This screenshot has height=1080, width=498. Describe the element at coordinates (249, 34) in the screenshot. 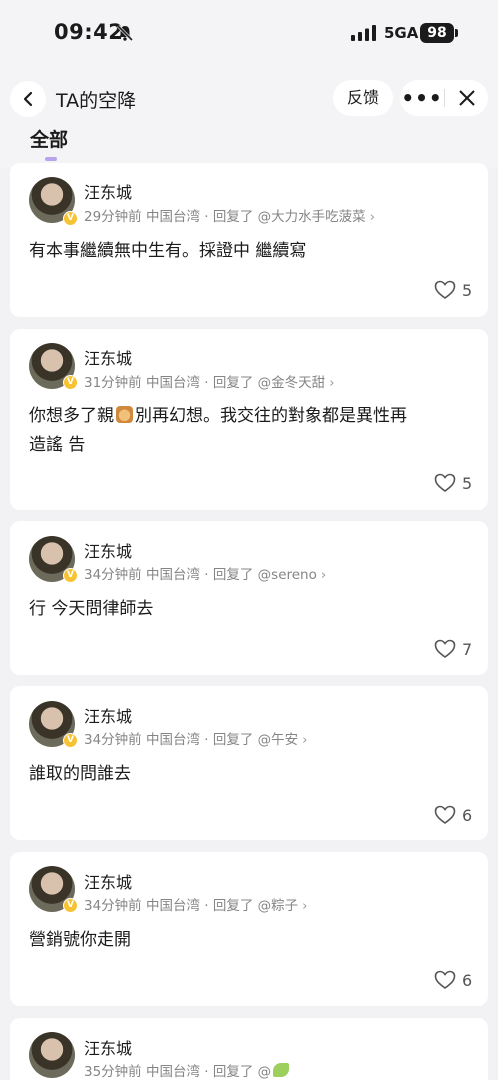

I see `status-bar: 09:42 5GA 98` at that location.